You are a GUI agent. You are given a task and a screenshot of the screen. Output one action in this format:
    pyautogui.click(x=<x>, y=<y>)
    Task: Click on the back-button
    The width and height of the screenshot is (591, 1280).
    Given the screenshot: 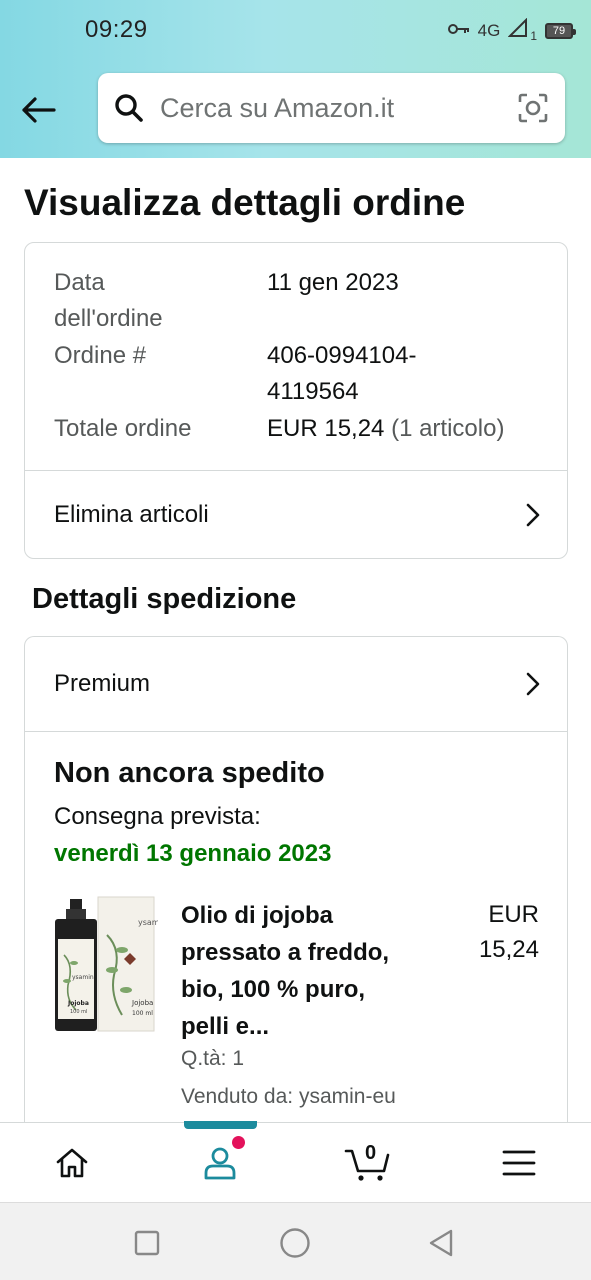 What is the action you would take?
    pyautogui.click(x=38, y=110)
    